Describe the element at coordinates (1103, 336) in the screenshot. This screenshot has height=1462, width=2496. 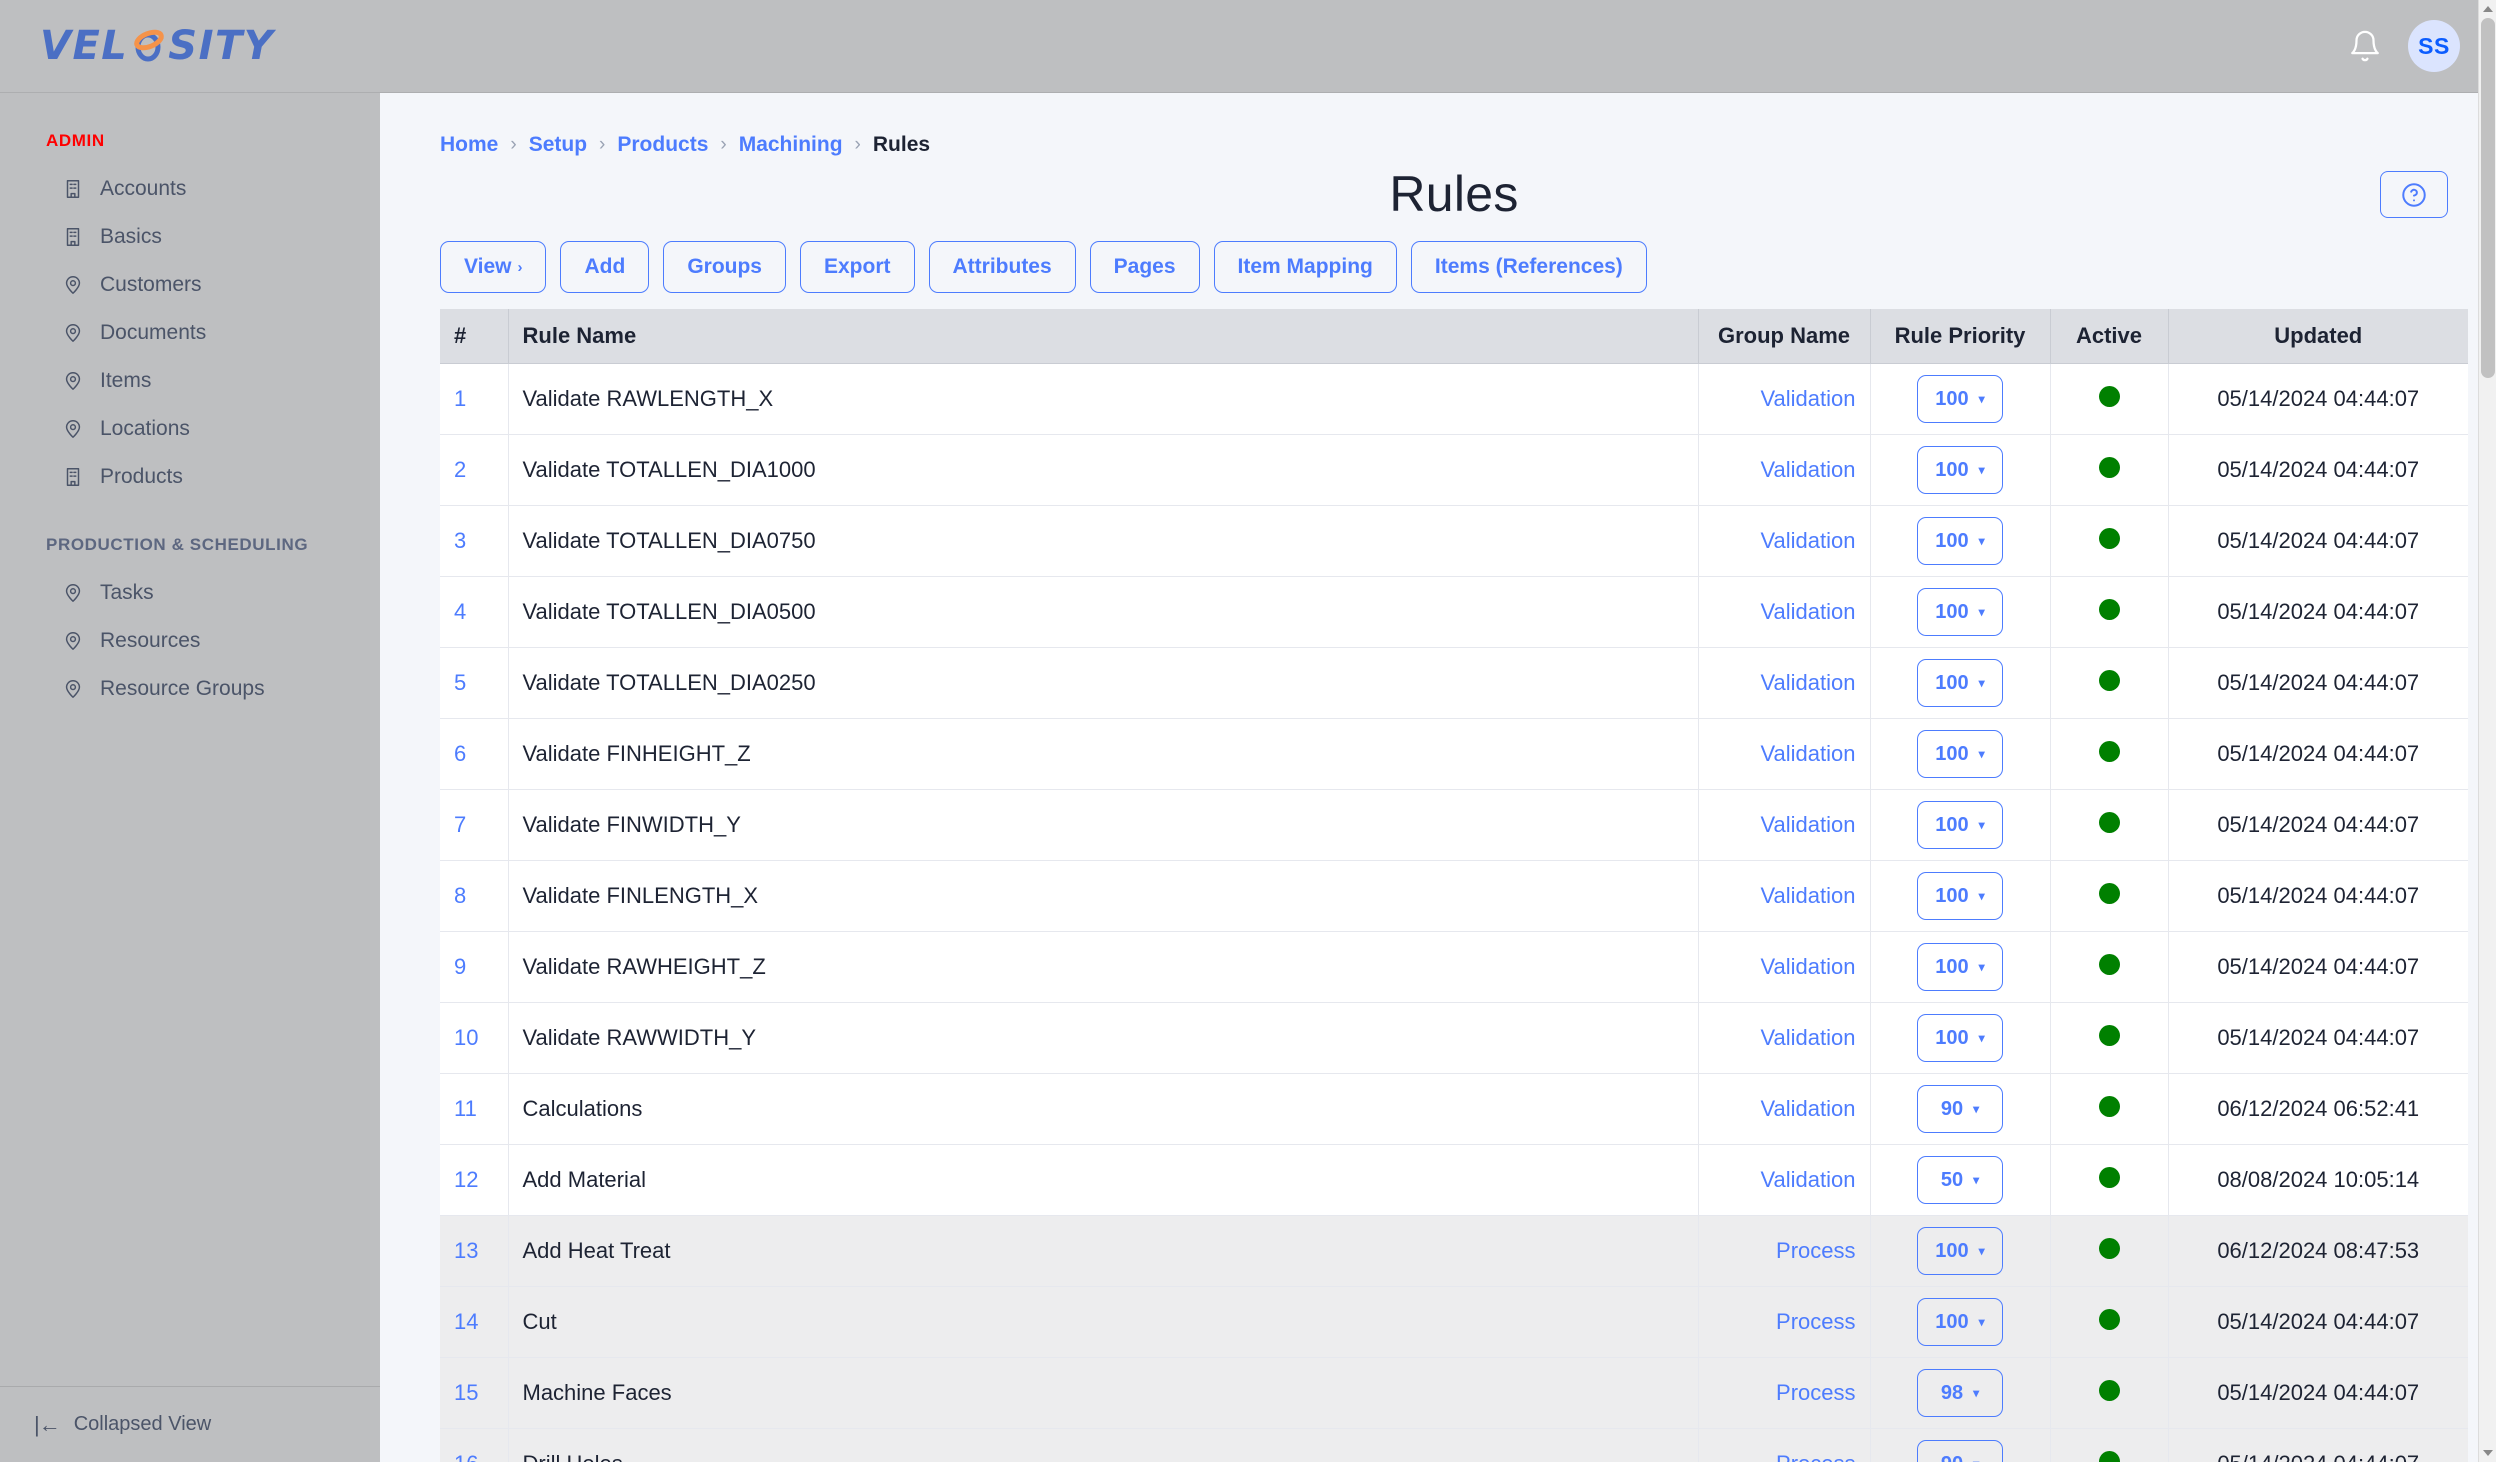
I see `column-header-rule-name: Rule Name` at that location.